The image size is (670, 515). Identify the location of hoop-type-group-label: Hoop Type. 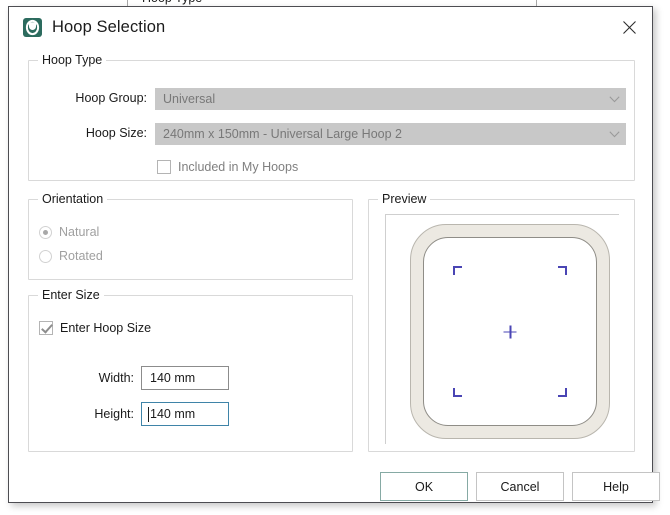
(72, 60).